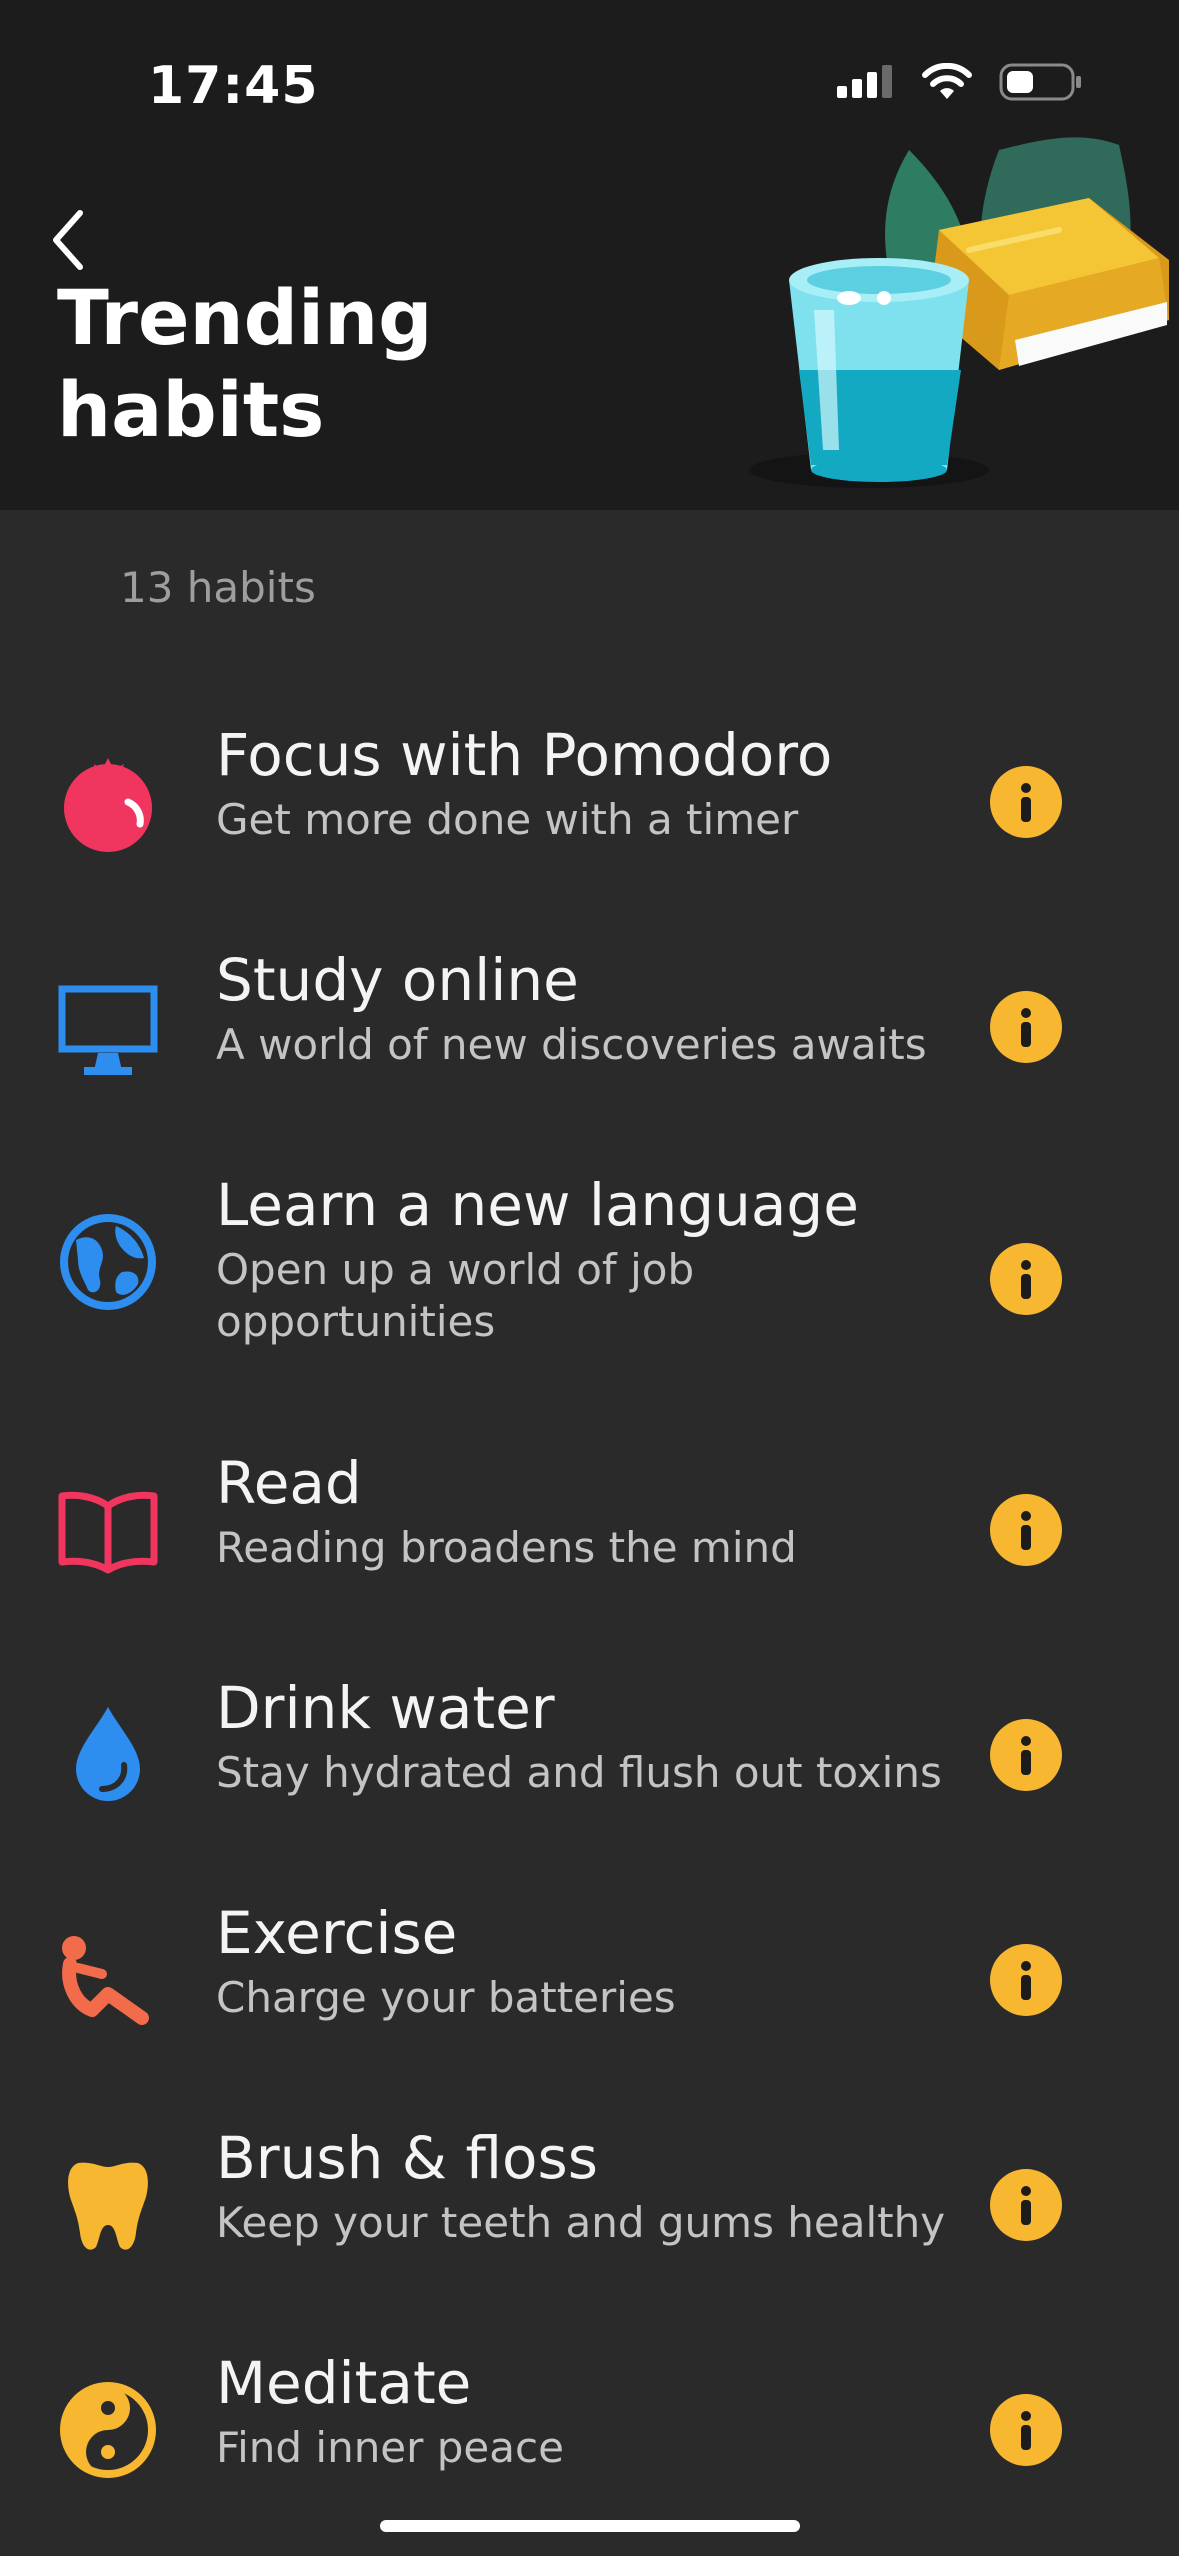 The width and height of the screenshot is (1179, 2556). Describe the element at coordinates (571, 1044) in the screenshot. I see `habit-subtitle: A world of new discoveries awaits` at that location.